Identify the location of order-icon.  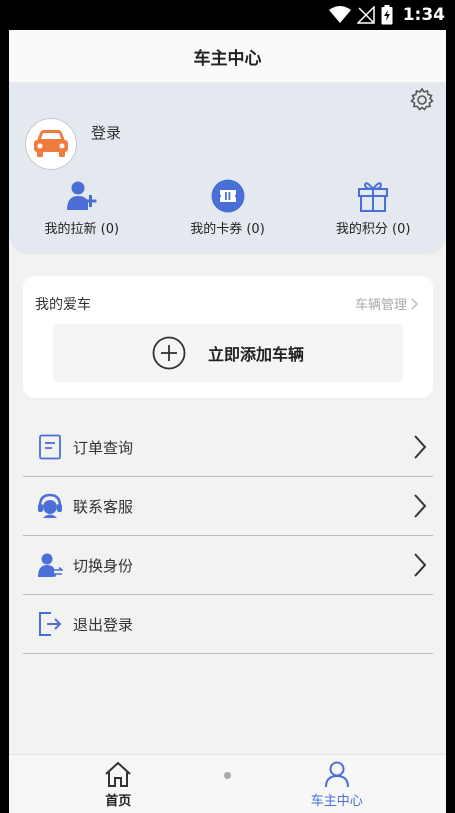
(50, 447).